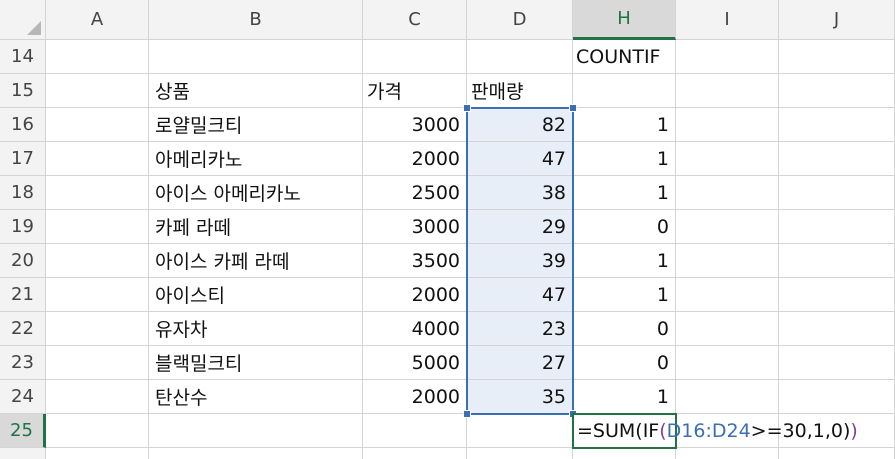 This screenshot has width=895, height=459. Describe the element at coordinates (97, 57) in the screenshot. I see `cell-a14` at that location.